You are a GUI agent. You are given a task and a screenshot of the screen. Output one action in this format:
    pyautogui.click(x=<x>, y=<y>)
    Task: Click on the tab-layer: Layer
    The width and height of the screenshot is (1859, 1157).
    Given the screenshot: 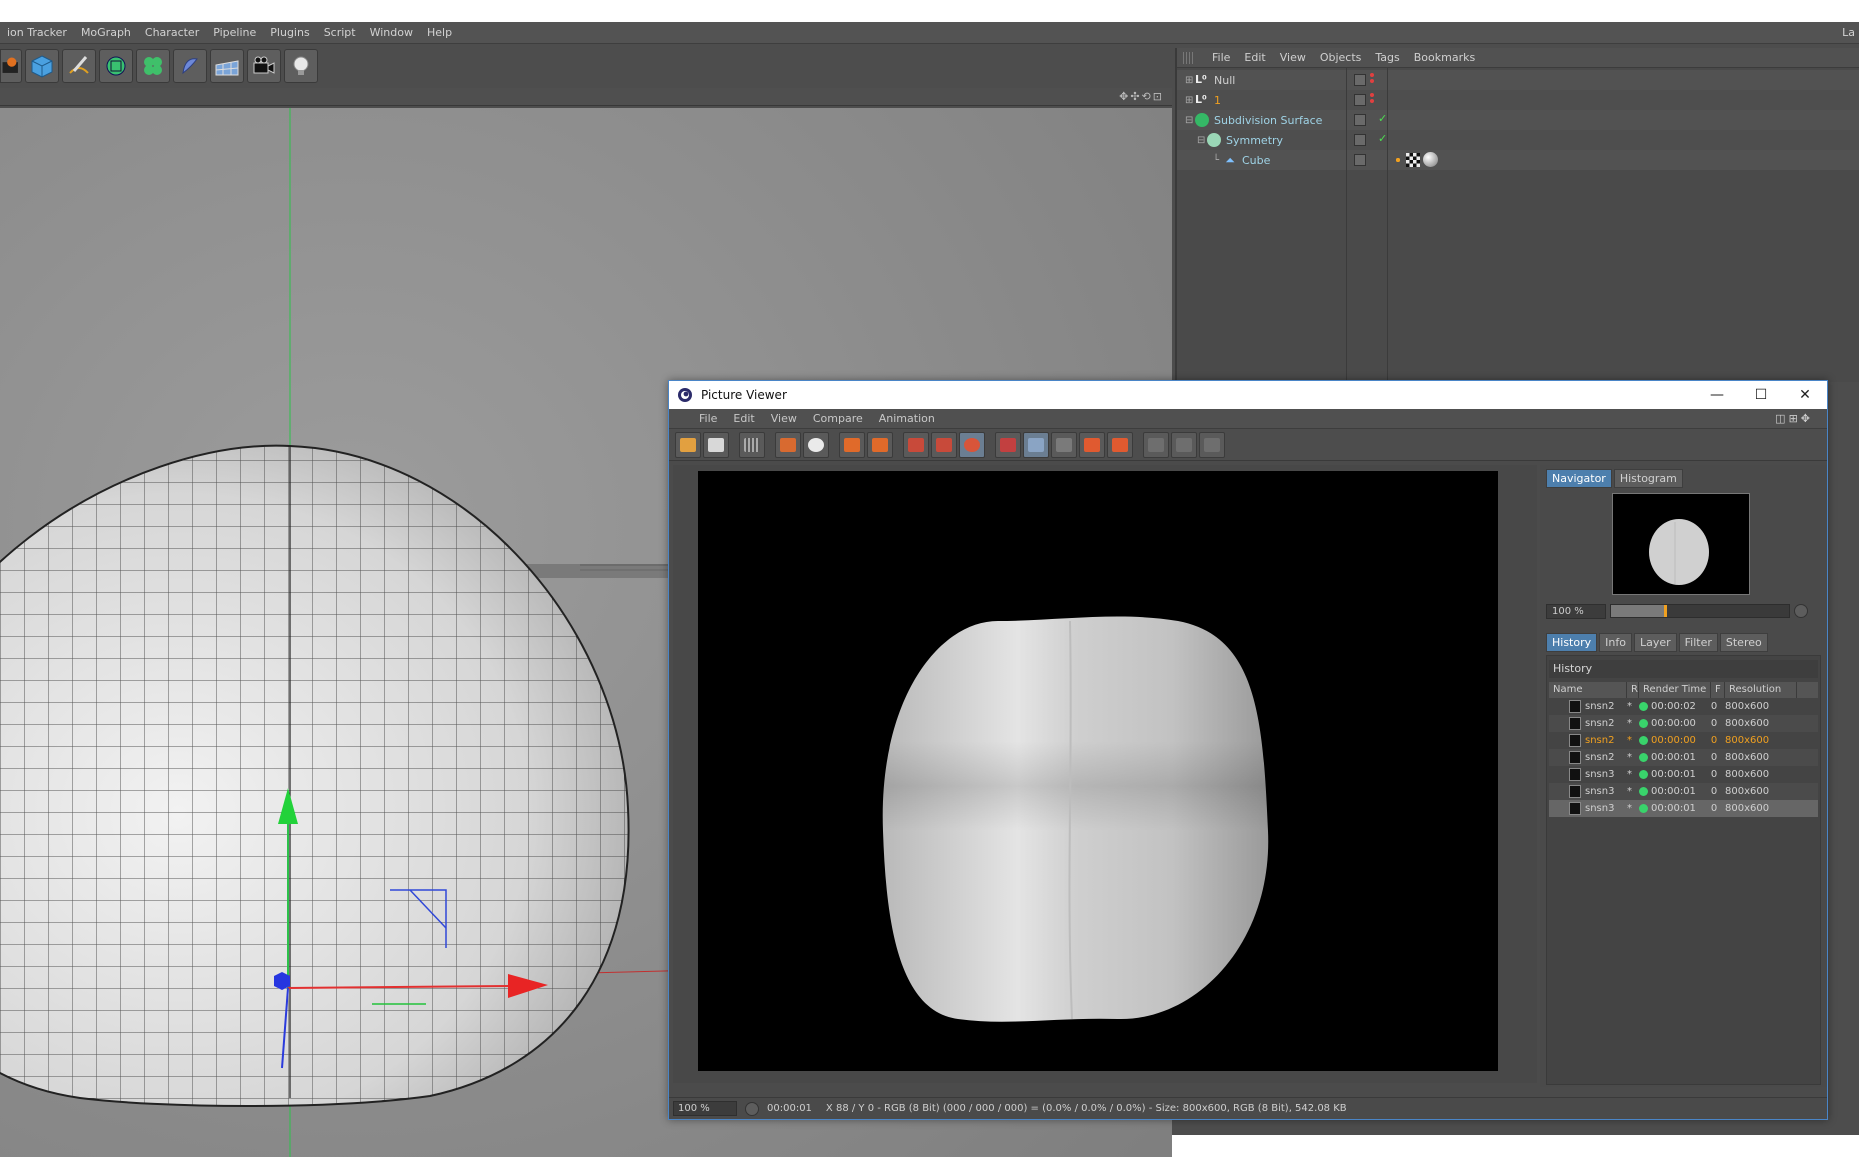 What is the action you would take?
    pyautogui.click(x=1655, y=642)
    